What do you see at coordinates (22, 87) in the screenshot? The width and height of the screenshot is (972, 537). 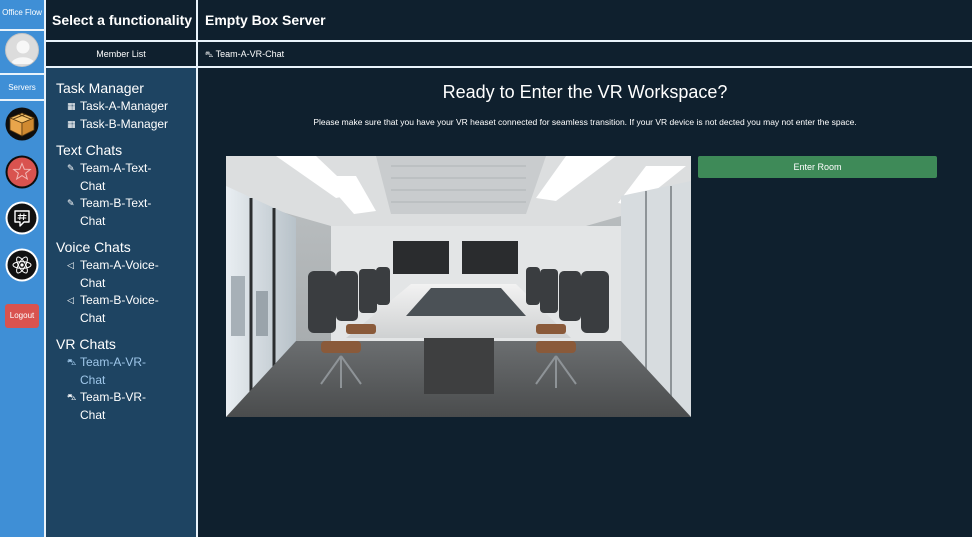 I see `servers-label: Servers` at bounding box center [22, 87].